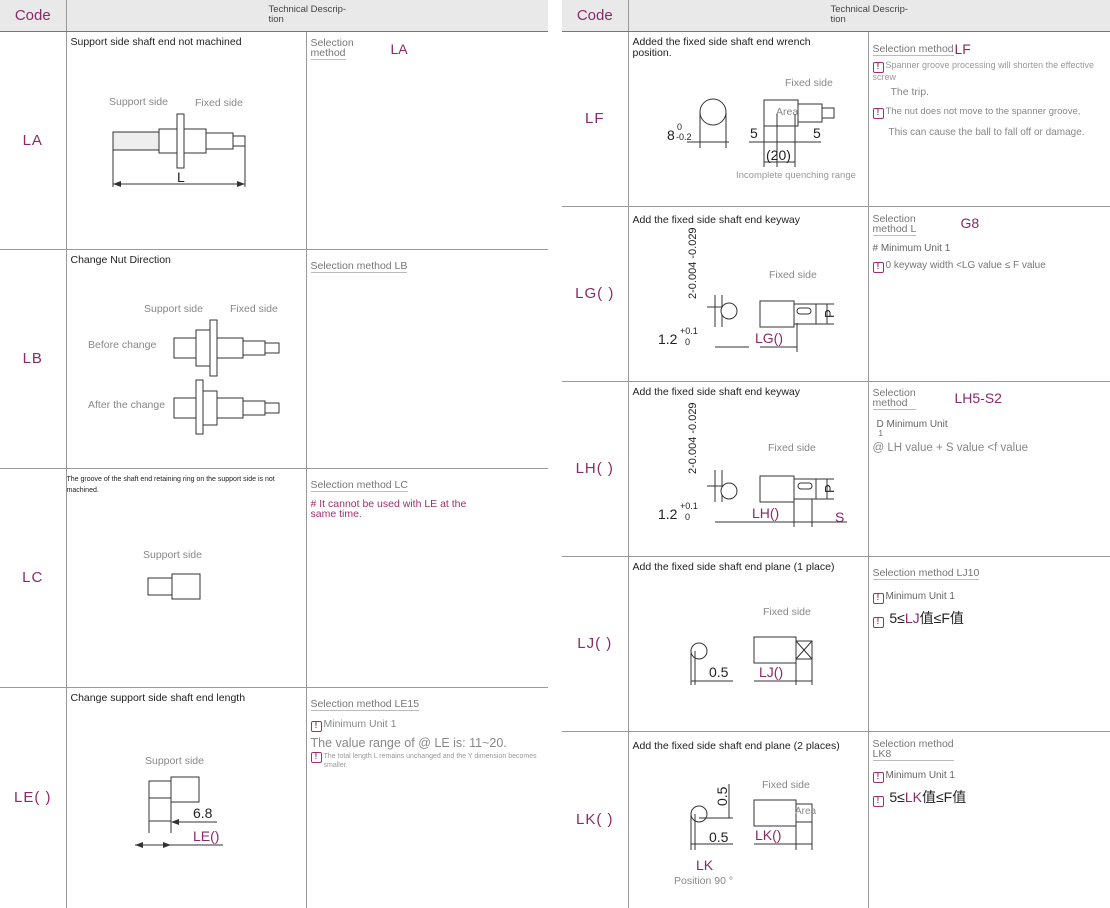  What do you see at coordinates (913, 49) in the screenshot?
I see `sel-lf-title: Selection method` at bounding box center [913, 49].